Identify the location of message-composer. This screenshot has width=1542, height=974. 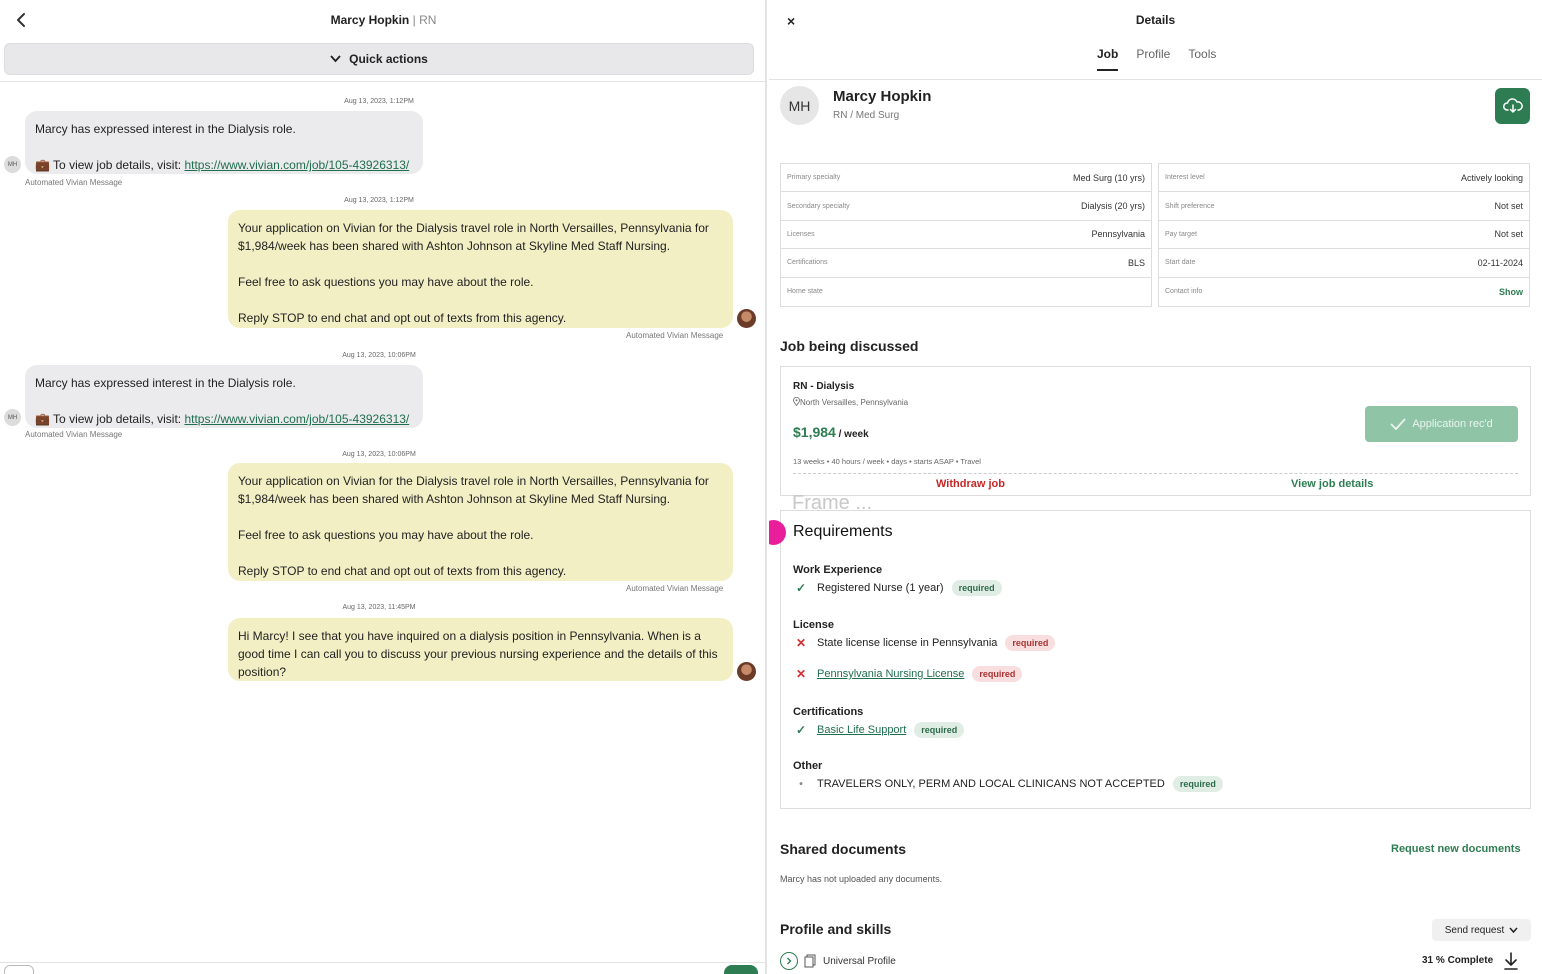
(382, 968).